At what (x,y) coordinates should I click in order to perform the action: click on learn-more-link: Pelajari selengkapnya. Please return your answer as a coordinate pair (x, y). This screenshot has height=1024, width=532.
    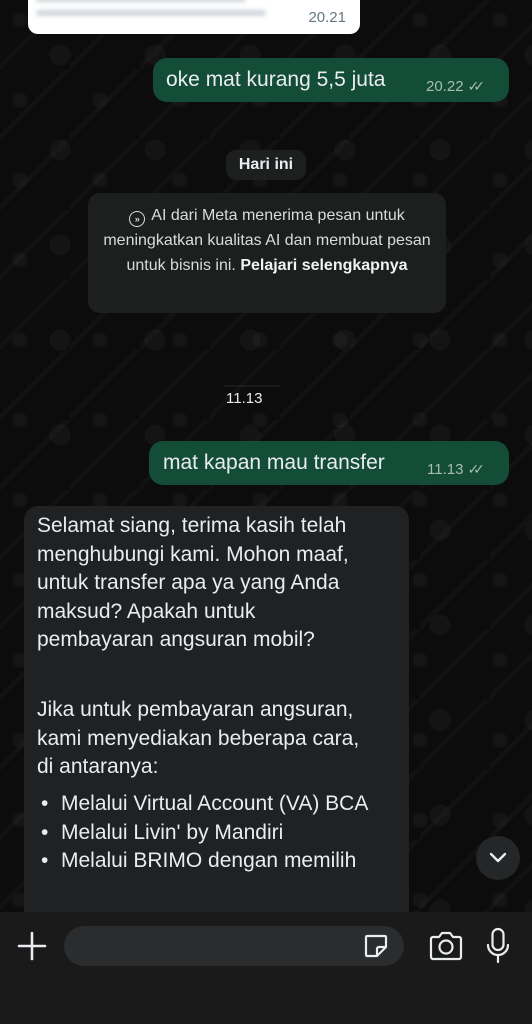
    Looking at the image, I should click on (323, 265).